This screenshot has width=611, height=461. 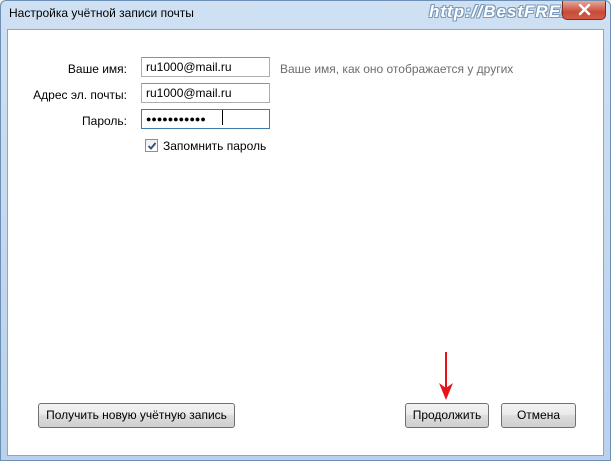 What do you see at coordinates (214, 146) in the screenshot?
I see `remember-password-label: Запомнить пароль` at bounding box center [214, 146].